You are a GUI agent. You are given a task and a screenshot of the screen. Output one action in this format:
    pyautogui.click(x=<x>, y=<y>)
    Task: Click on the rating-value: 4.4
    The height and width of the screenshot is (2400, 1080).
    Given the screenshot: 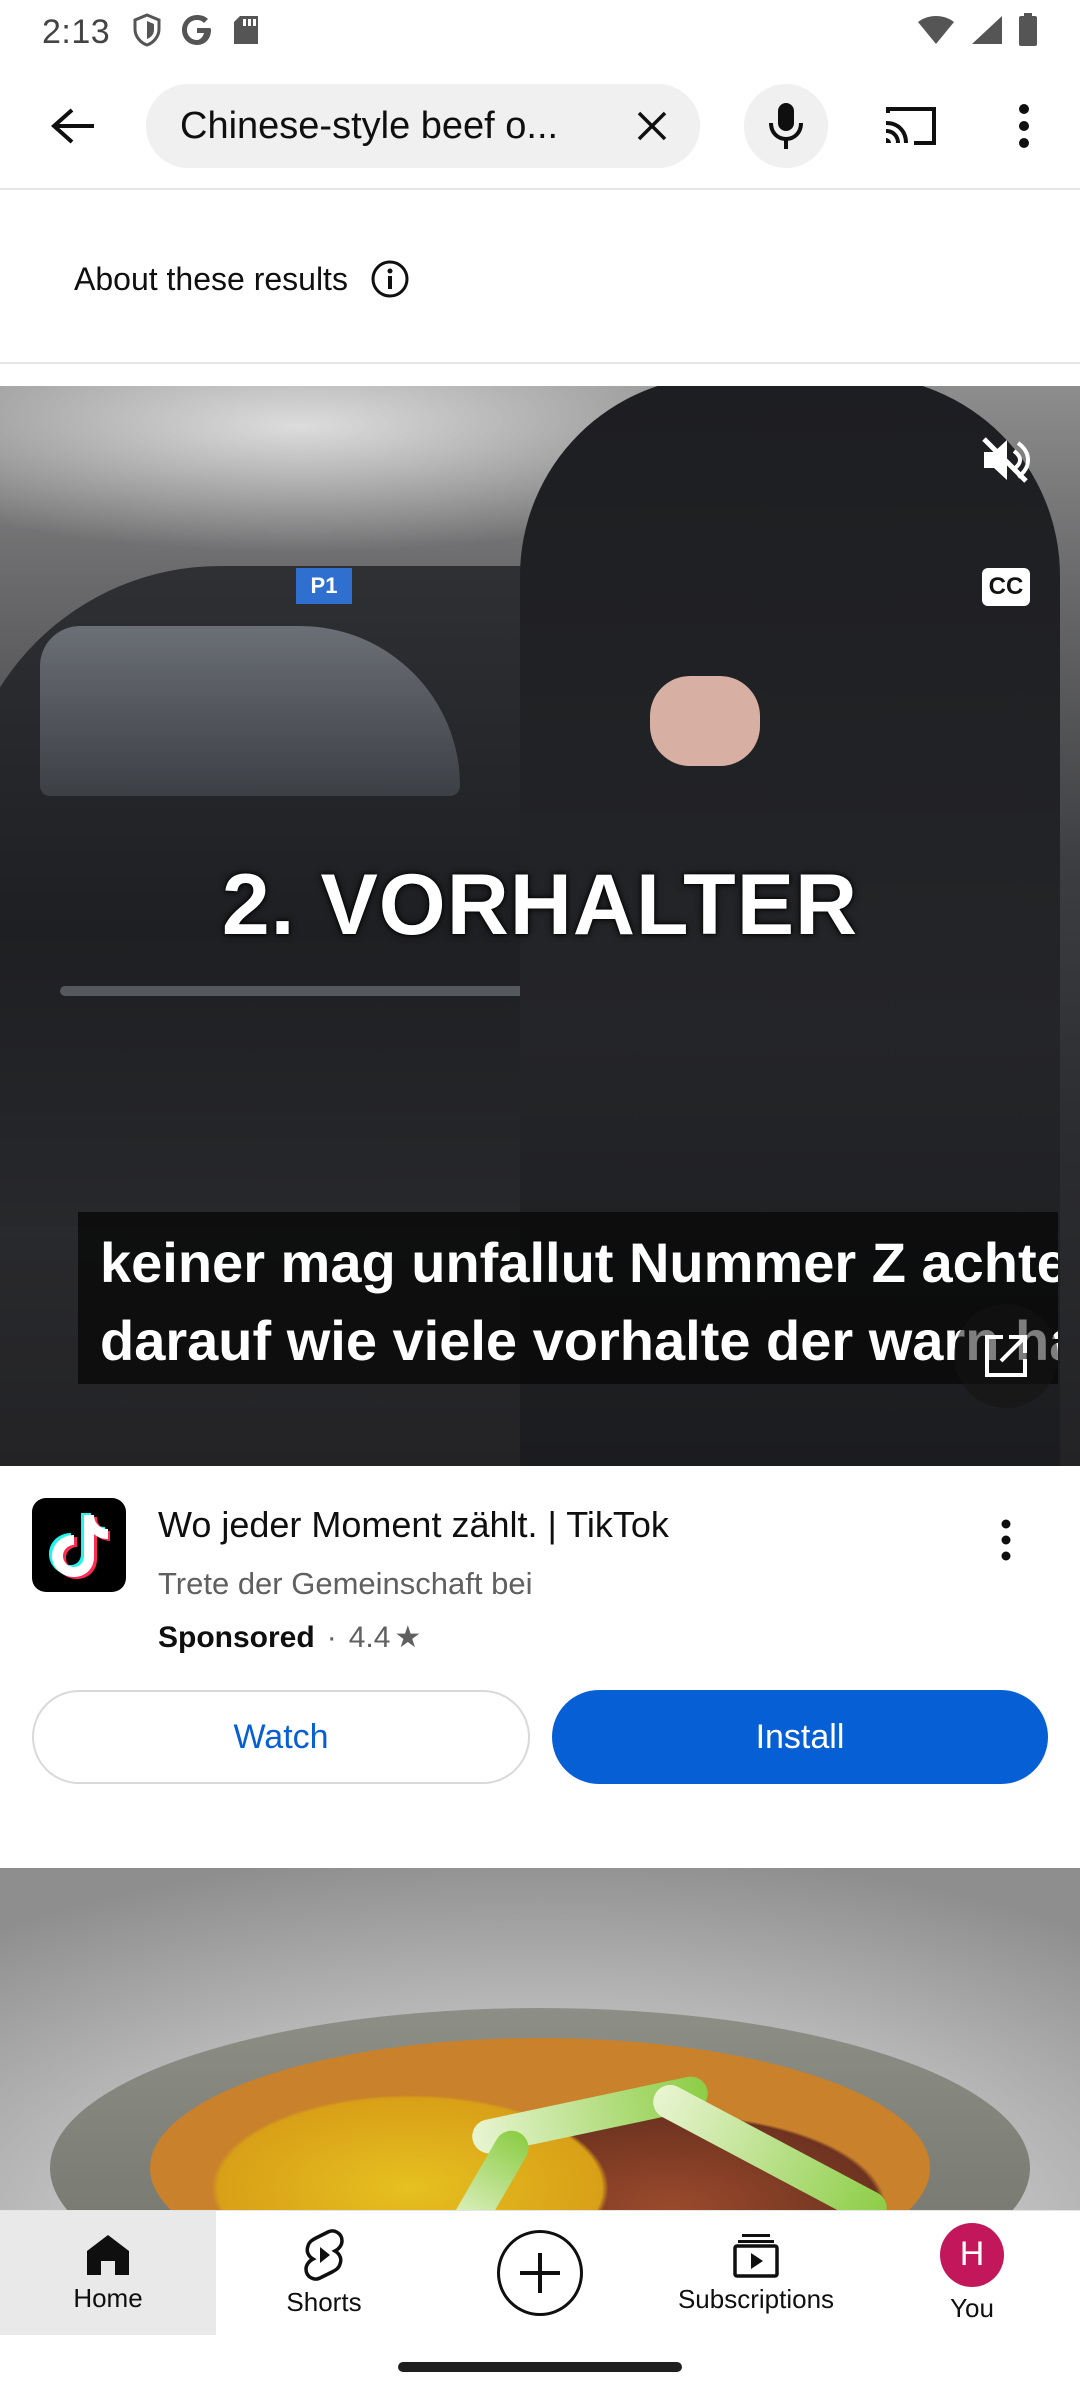 What is the action you would take?
    pyautogui.click(x=369, y=1637)
    